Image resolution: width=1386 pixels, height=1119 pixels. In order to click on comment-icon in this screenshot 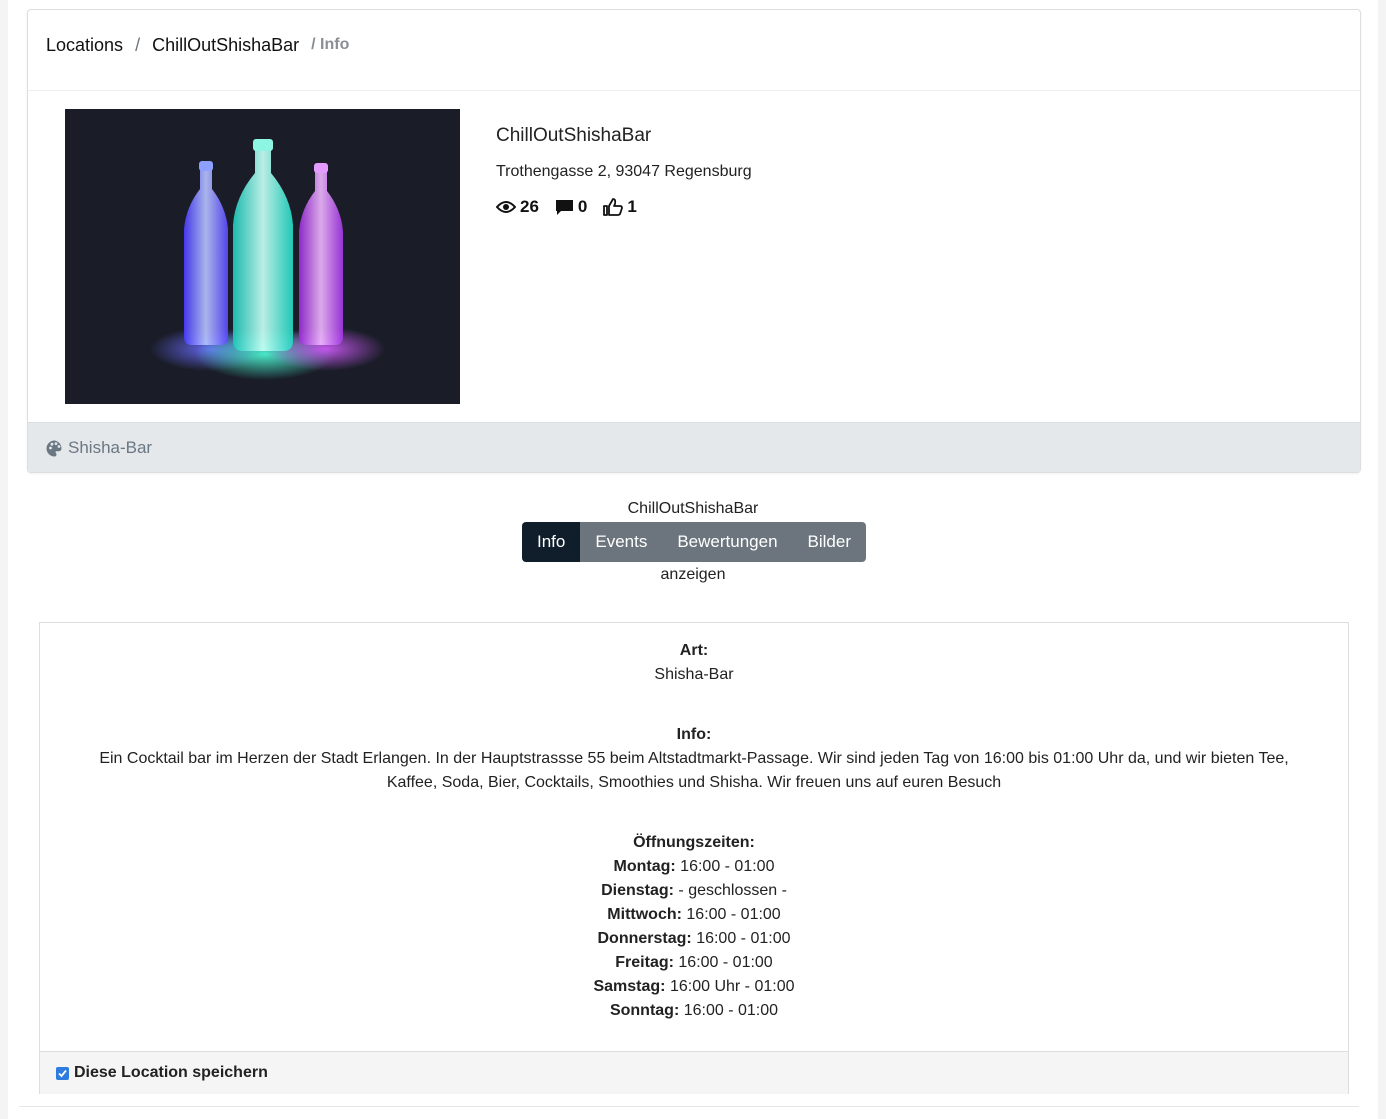, I will do `click(564, 207)`.